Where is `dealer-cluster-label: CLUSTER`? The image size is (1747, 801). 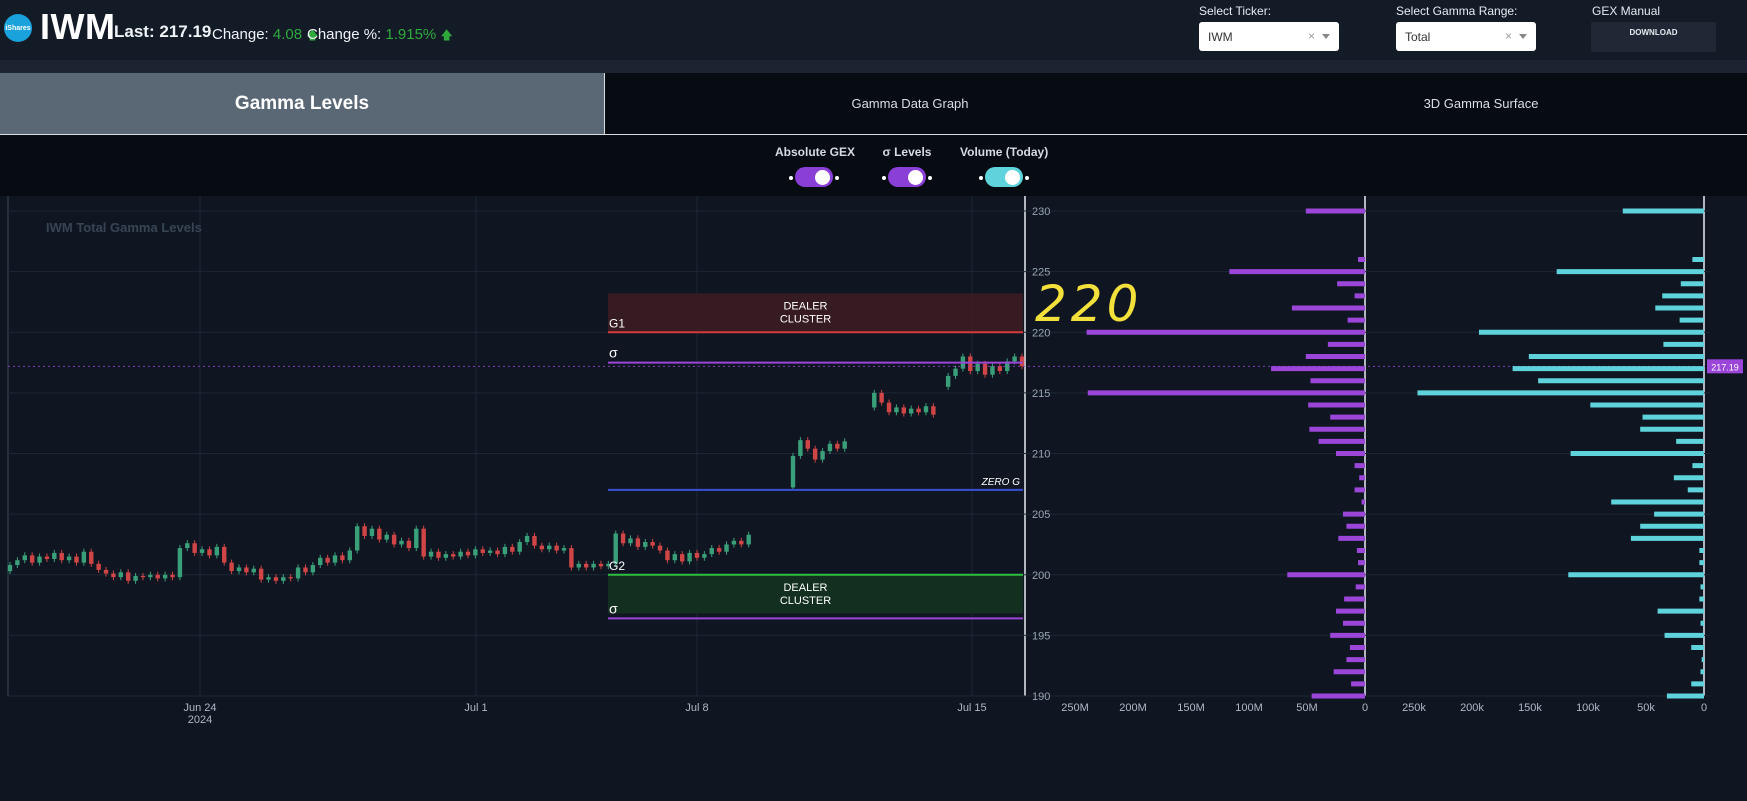
dealer-cluster-label: CLUSTER is located at coordinates (805, 601).